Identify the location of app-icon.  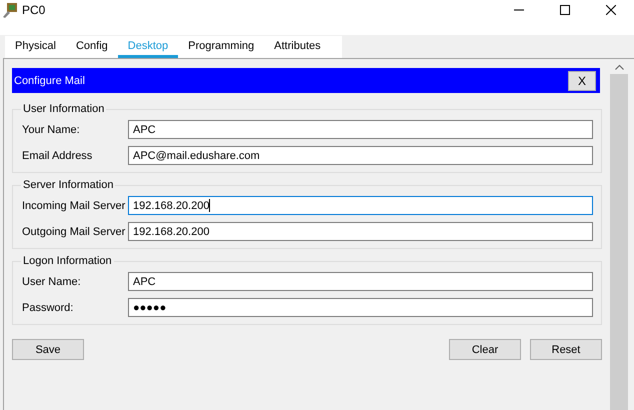
(10, 10).